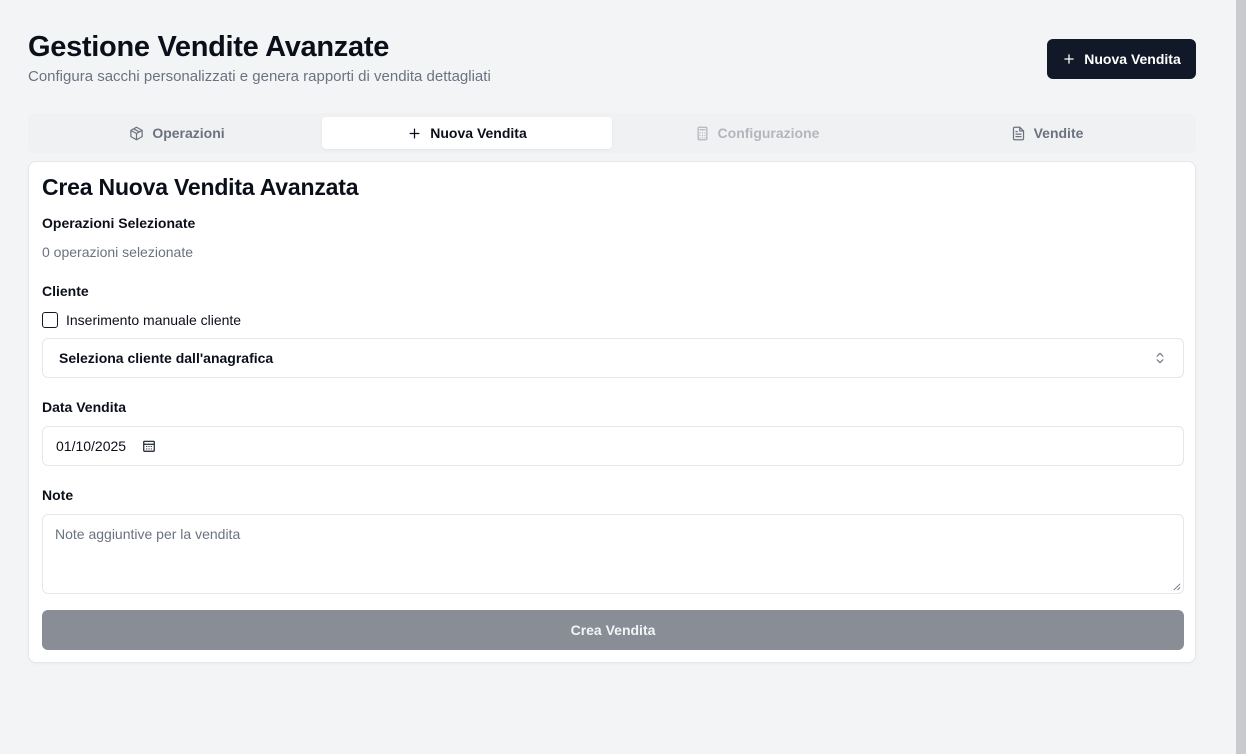 The image size is (1246, 754). What do you see at coordinates (117, 252) in the screenshot?
I see `operations-count: 0 operazioni selezionate` at bounding box center [117, 252].